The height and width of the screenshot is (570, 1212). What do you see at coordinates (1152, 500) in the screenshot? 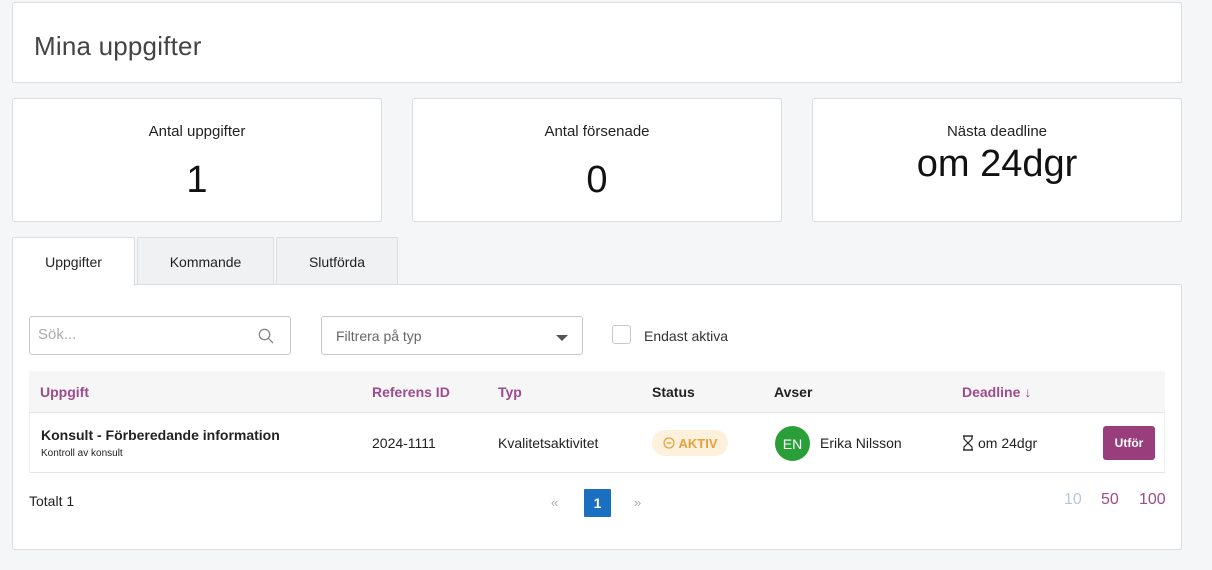
I see `page-size-100: 100` at bounding box center [1152, 500].